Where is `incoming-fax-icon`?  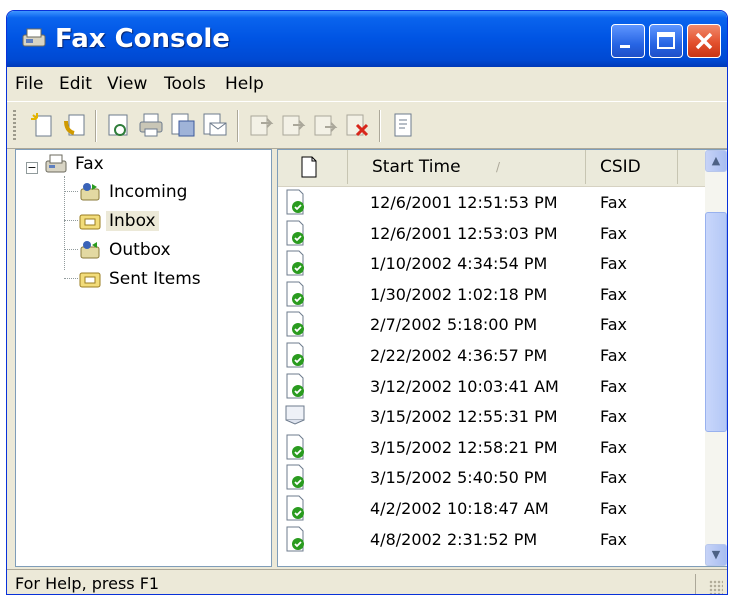
incoming-fax-icon is located at coordinates (90, 192).